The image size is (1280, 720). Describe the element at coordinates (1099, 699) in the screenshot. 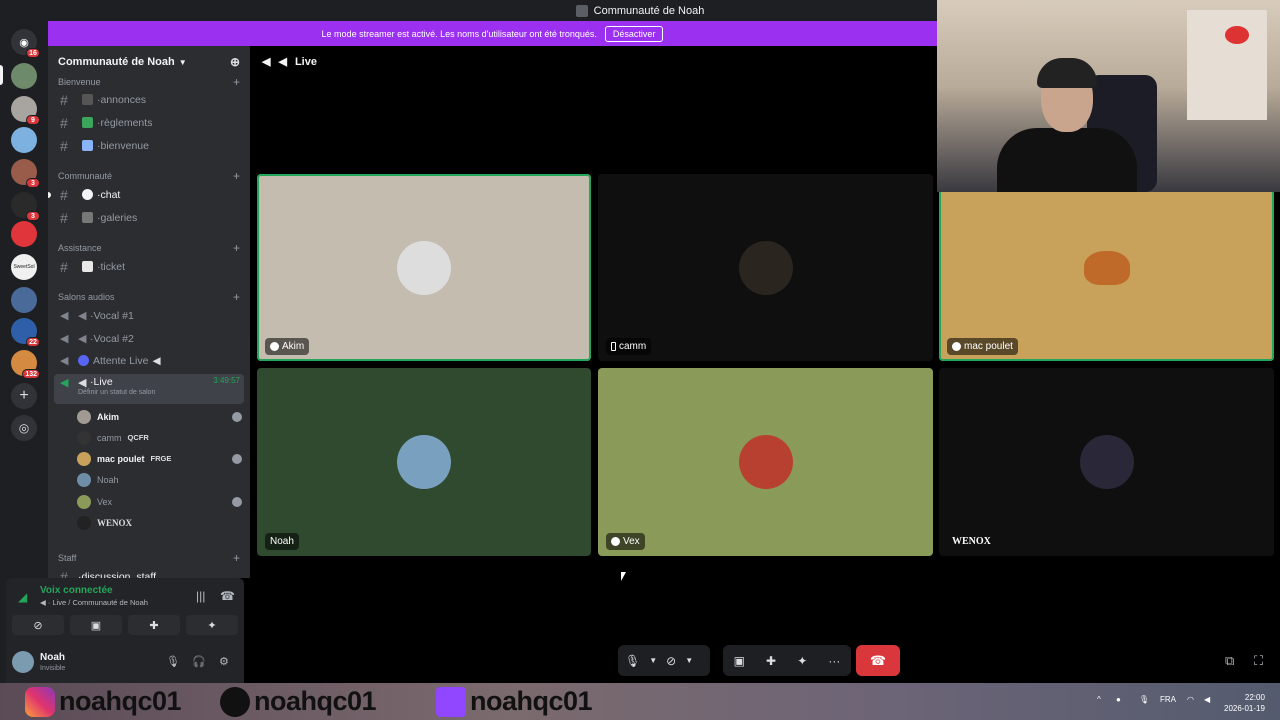

I see `tray-chevron-icon: ^` at that location.